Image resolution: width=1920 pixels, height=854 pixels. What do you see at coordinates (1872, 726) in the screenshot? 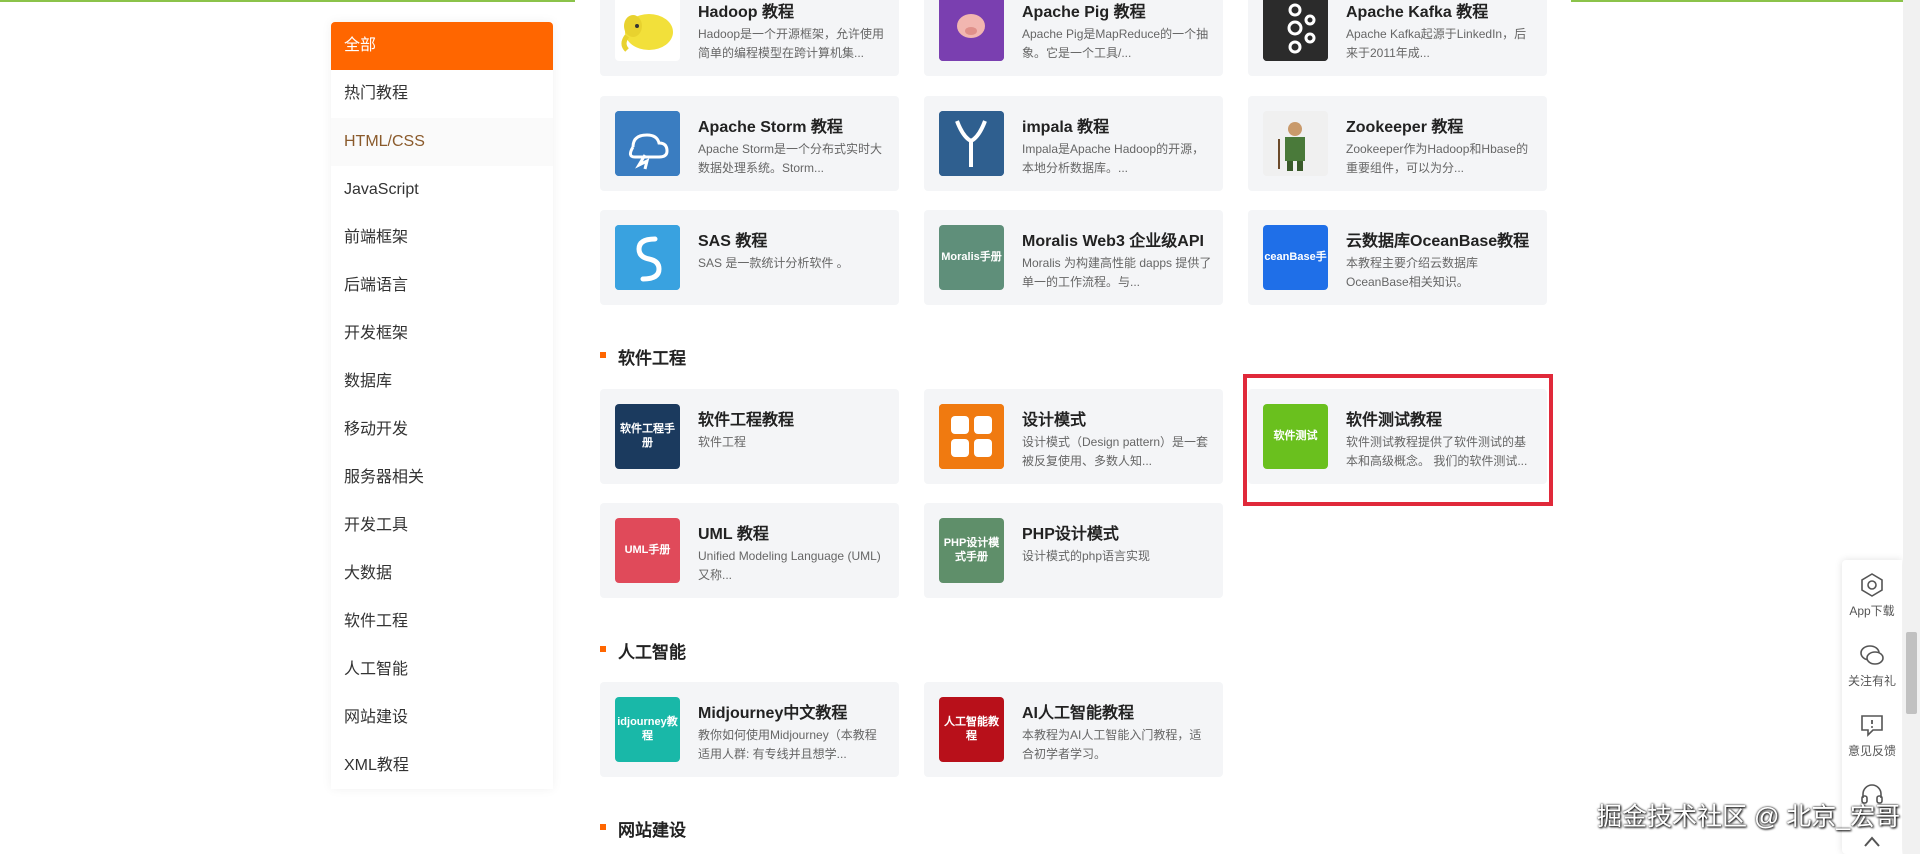
I see `feedback-icon` at bounding box center [1872, 726].